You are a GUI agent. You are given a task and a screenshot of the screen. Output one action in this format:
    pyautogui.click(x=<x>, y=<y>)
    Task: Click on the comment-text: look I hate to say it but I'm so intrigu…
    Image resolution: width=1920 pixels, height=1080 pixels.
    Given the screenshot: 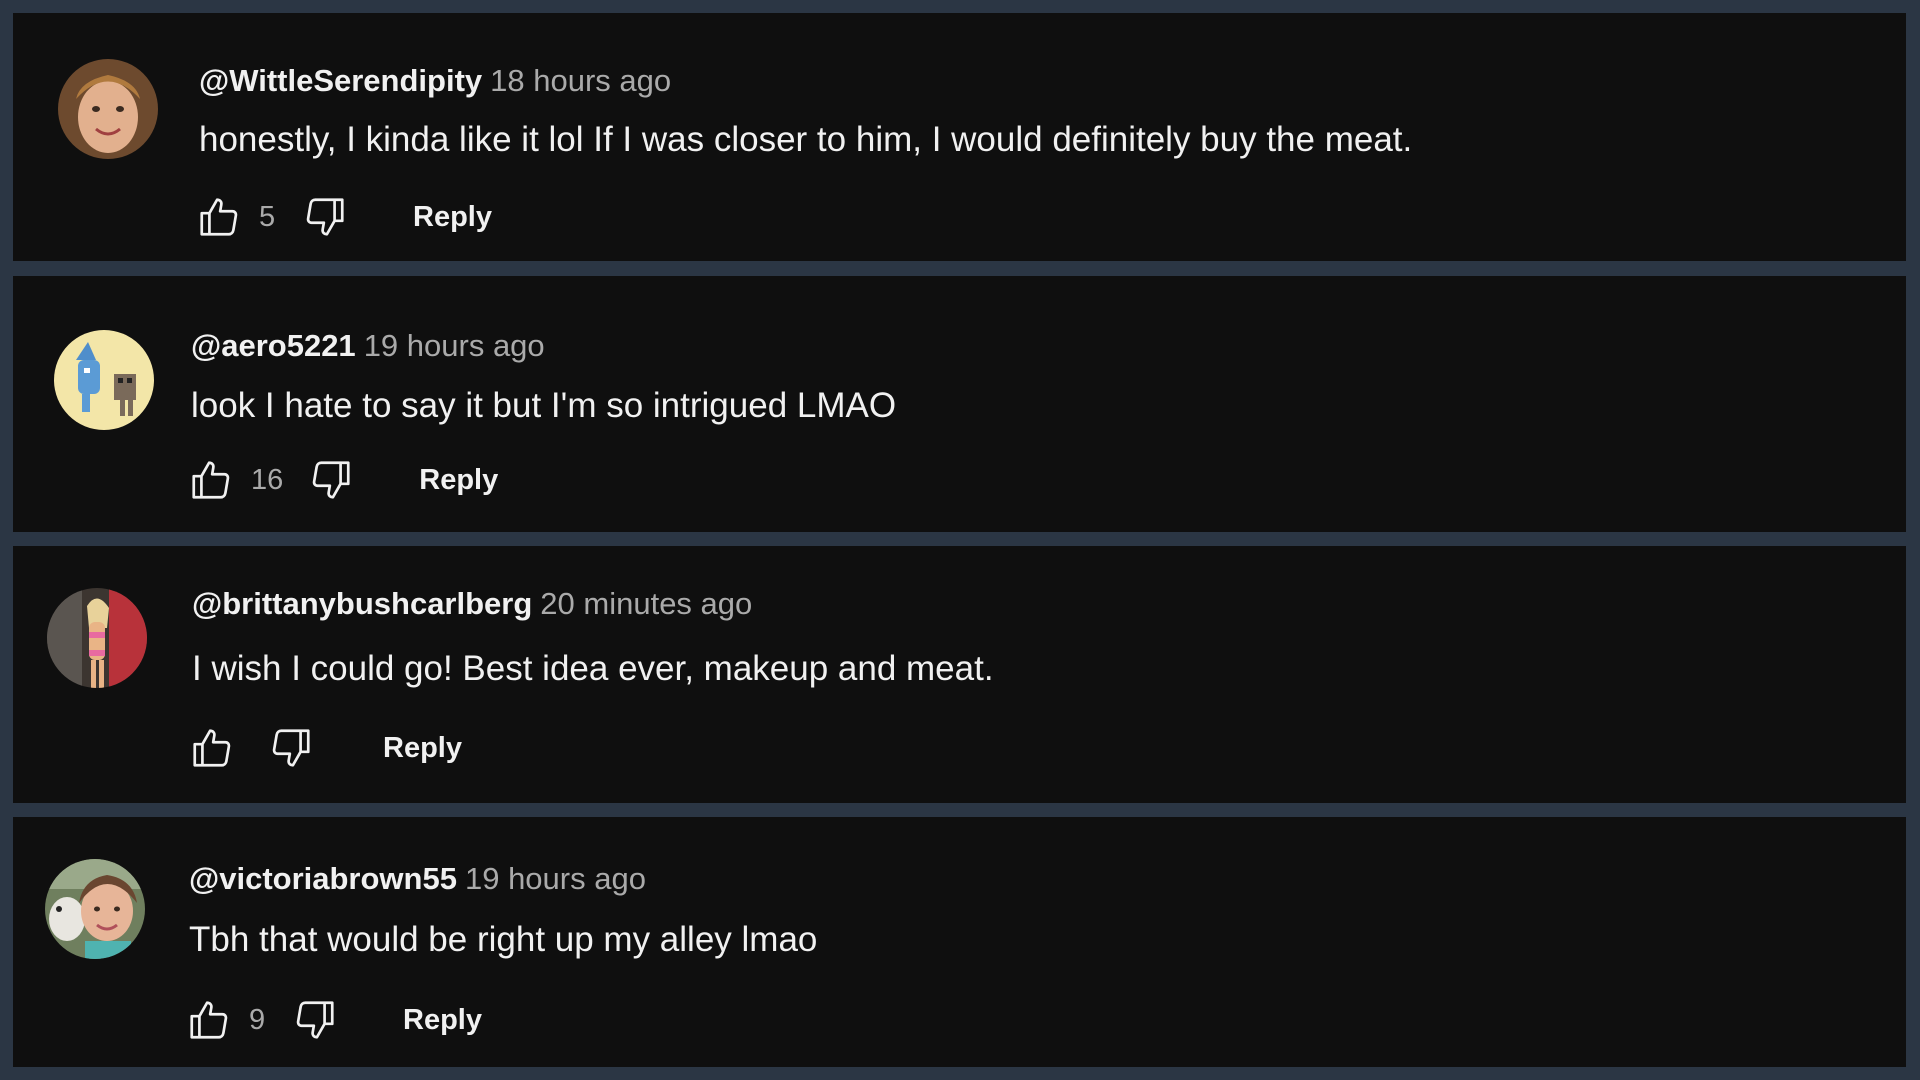 What is the action you would take?
    pyautogui.click(x=544, y=405)
    